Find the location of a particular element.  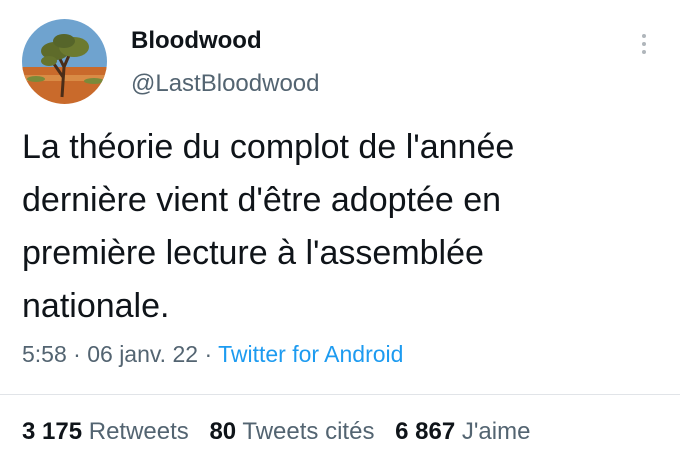

likes-stat: 6 867 J'aime is located at coordinates (462, 431).